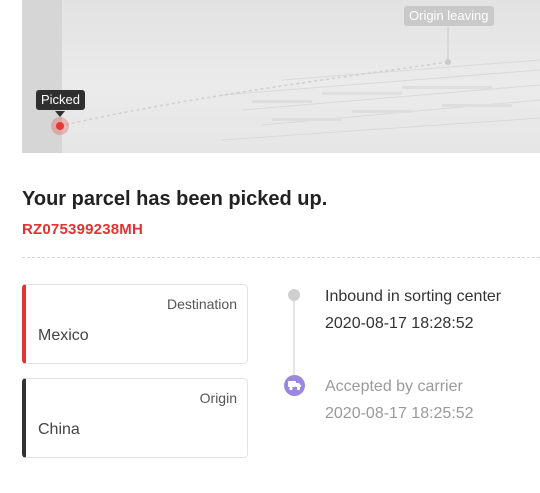 The height and width of the screenshot is (493, 540). Describe the element at coordinates (399, 323) in the screenshot. I see `event-time: 2020-08-17 18:28:52` at that location.